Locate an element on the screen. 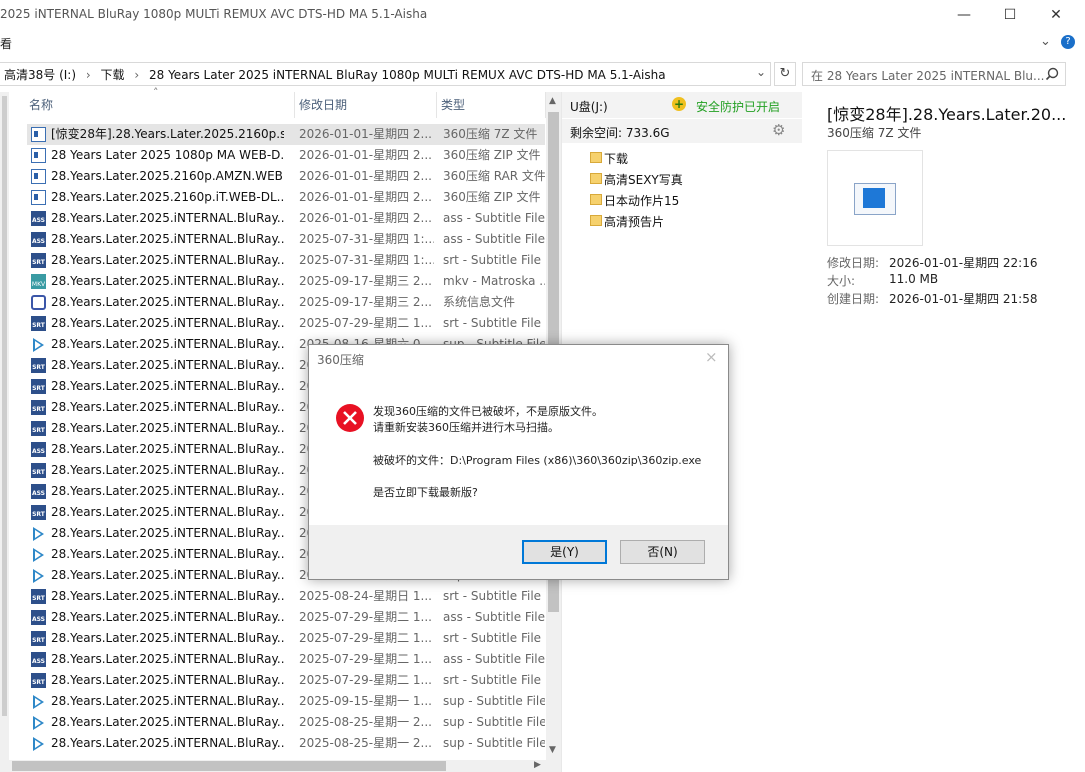 Image resolution: width=1085 pixels, height=772 pixels. scroll-up-icon: ▲ is located at coordinates (552, 101).